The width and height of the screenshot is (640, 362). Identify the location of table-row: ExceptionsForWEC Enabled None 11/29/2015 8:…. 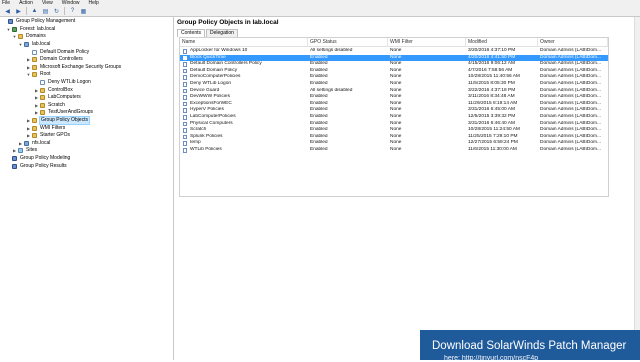
(394, 104).